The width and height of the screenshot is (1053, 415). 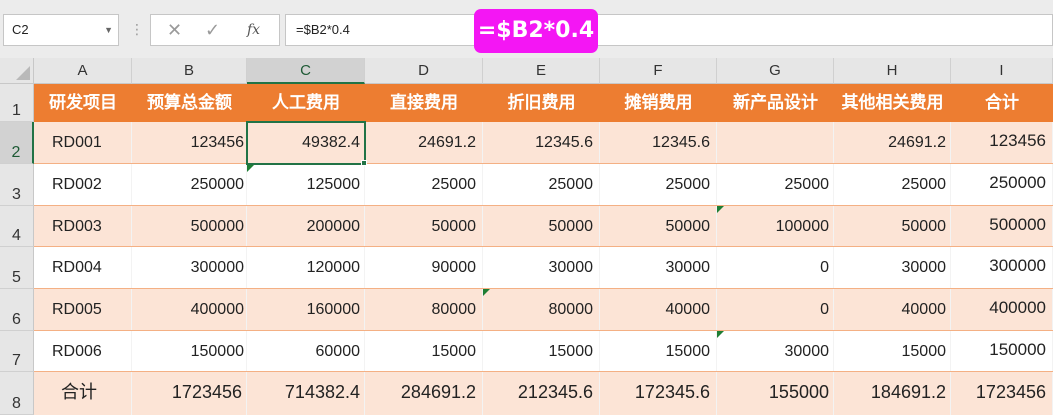 I want to click on header-cell: 研发项目, so click(x=83, y=103).